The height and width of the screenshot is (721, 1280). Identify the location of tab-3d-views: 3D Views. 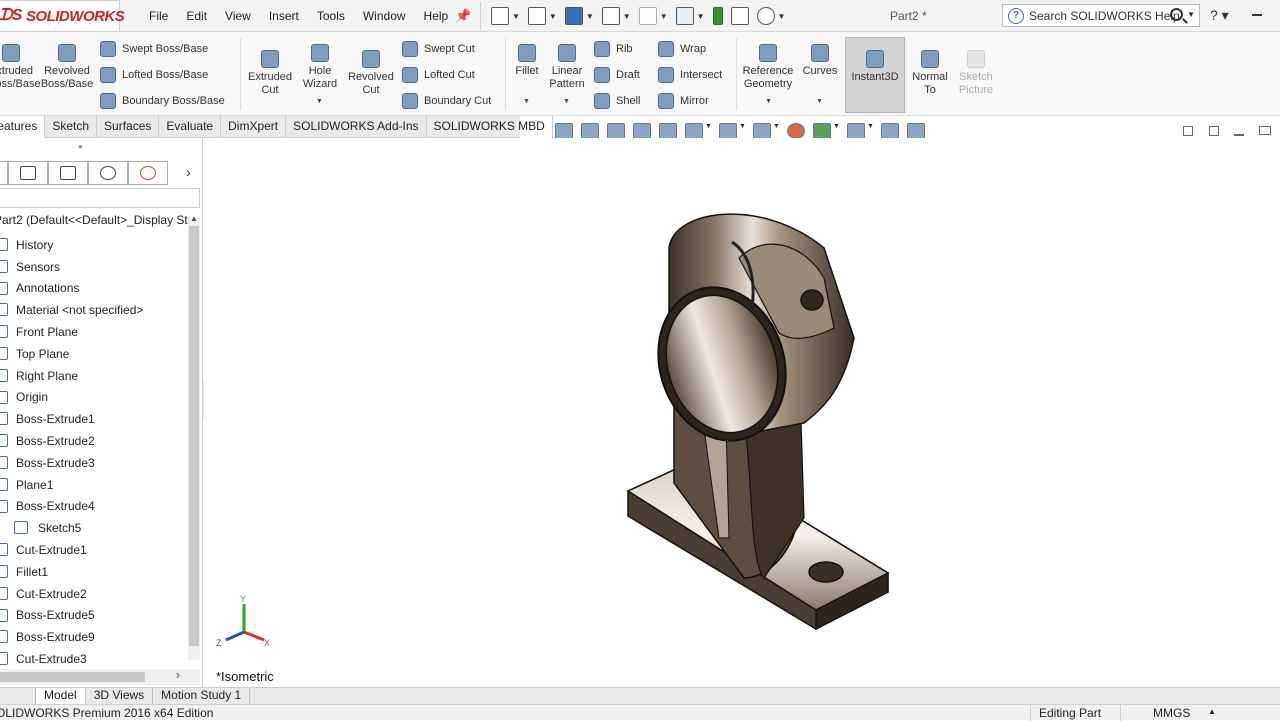
(120, 696).